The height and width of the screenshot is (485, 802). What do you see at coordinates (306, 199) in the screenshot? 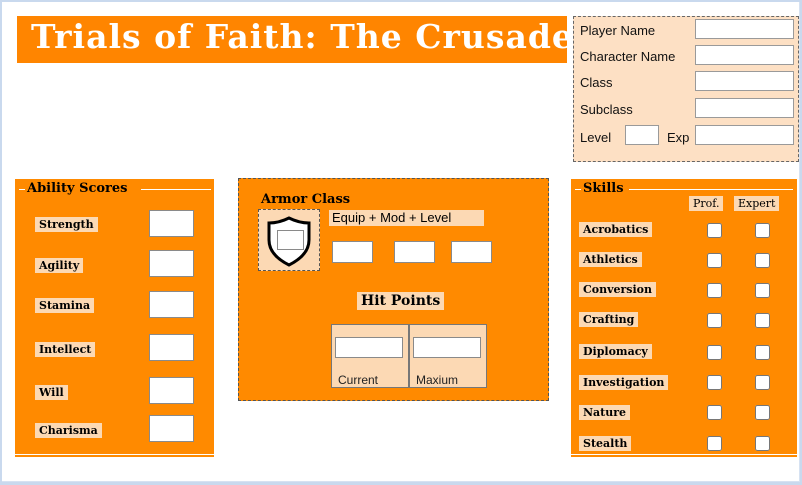
I see `armor-class-heading: Armor Class` at bounding box center [306, 199].